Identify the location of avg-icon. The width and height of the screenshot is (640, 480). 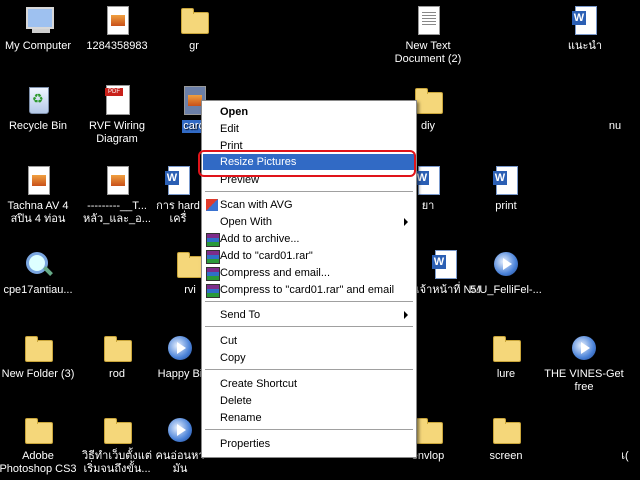
(212, 205).